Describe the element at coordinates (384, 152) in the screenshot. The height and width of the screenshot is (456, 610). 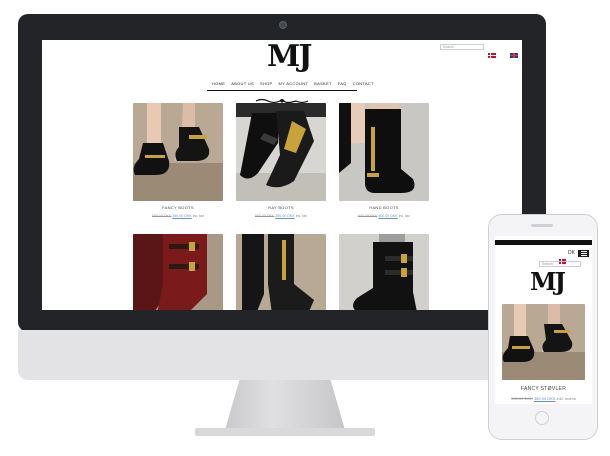
I see `product-image-hand-boots` at that location.